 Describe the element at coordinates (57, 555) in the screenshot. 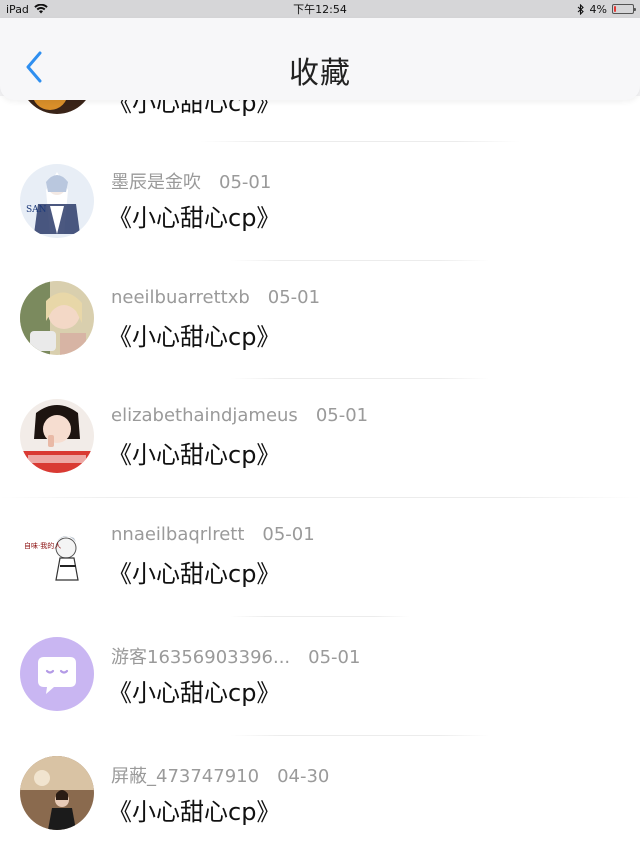

I see `avatar: 自味·我的人` at that location.